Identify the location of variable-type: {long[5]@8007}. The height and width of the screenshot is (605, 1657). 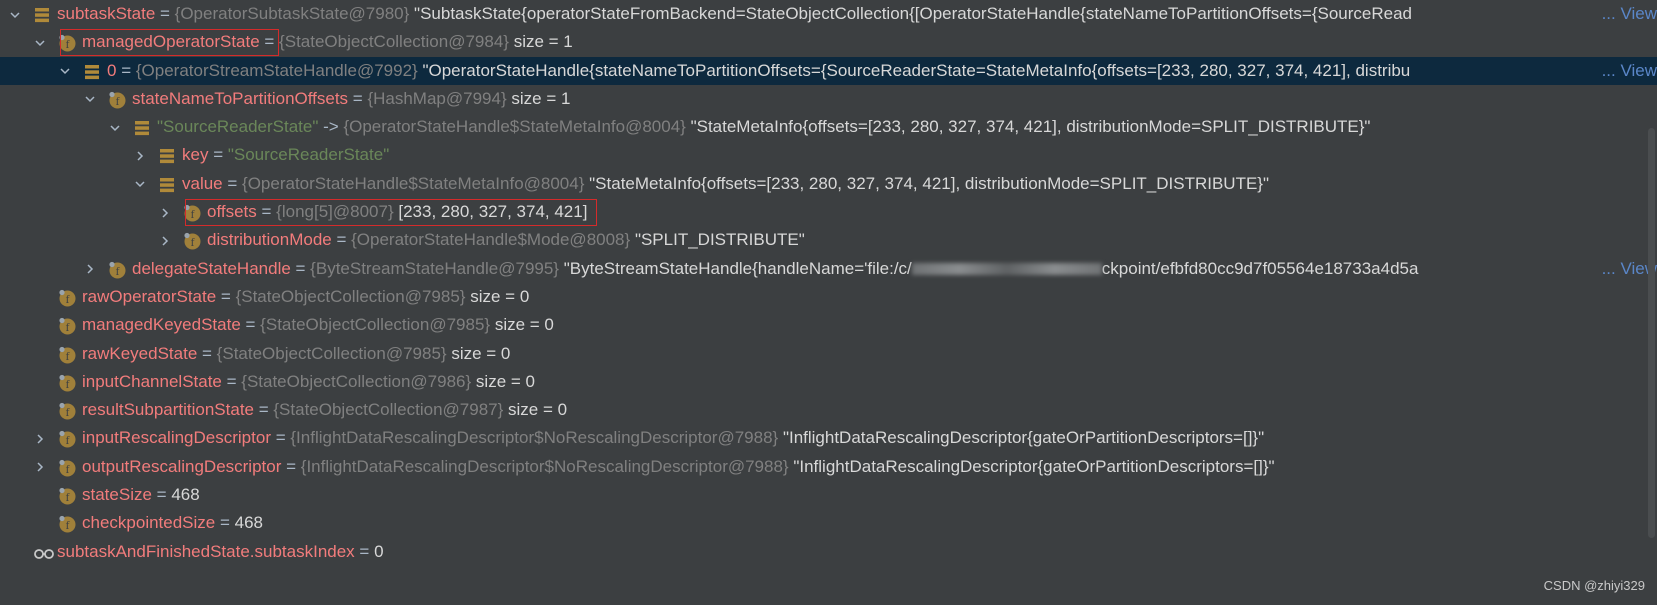
(335, 212).